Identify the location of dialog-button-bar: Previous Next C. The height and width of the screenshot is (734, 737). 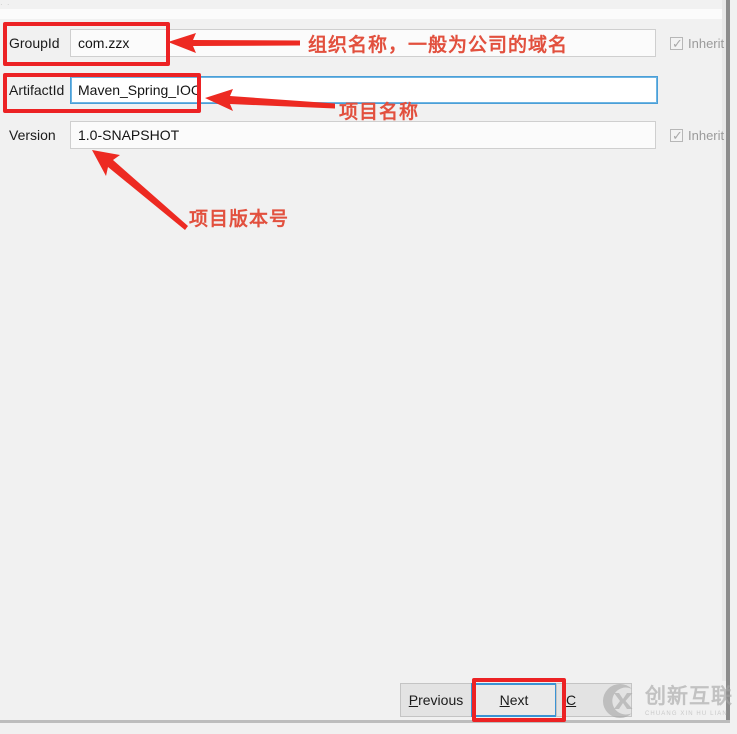
(516, 700).